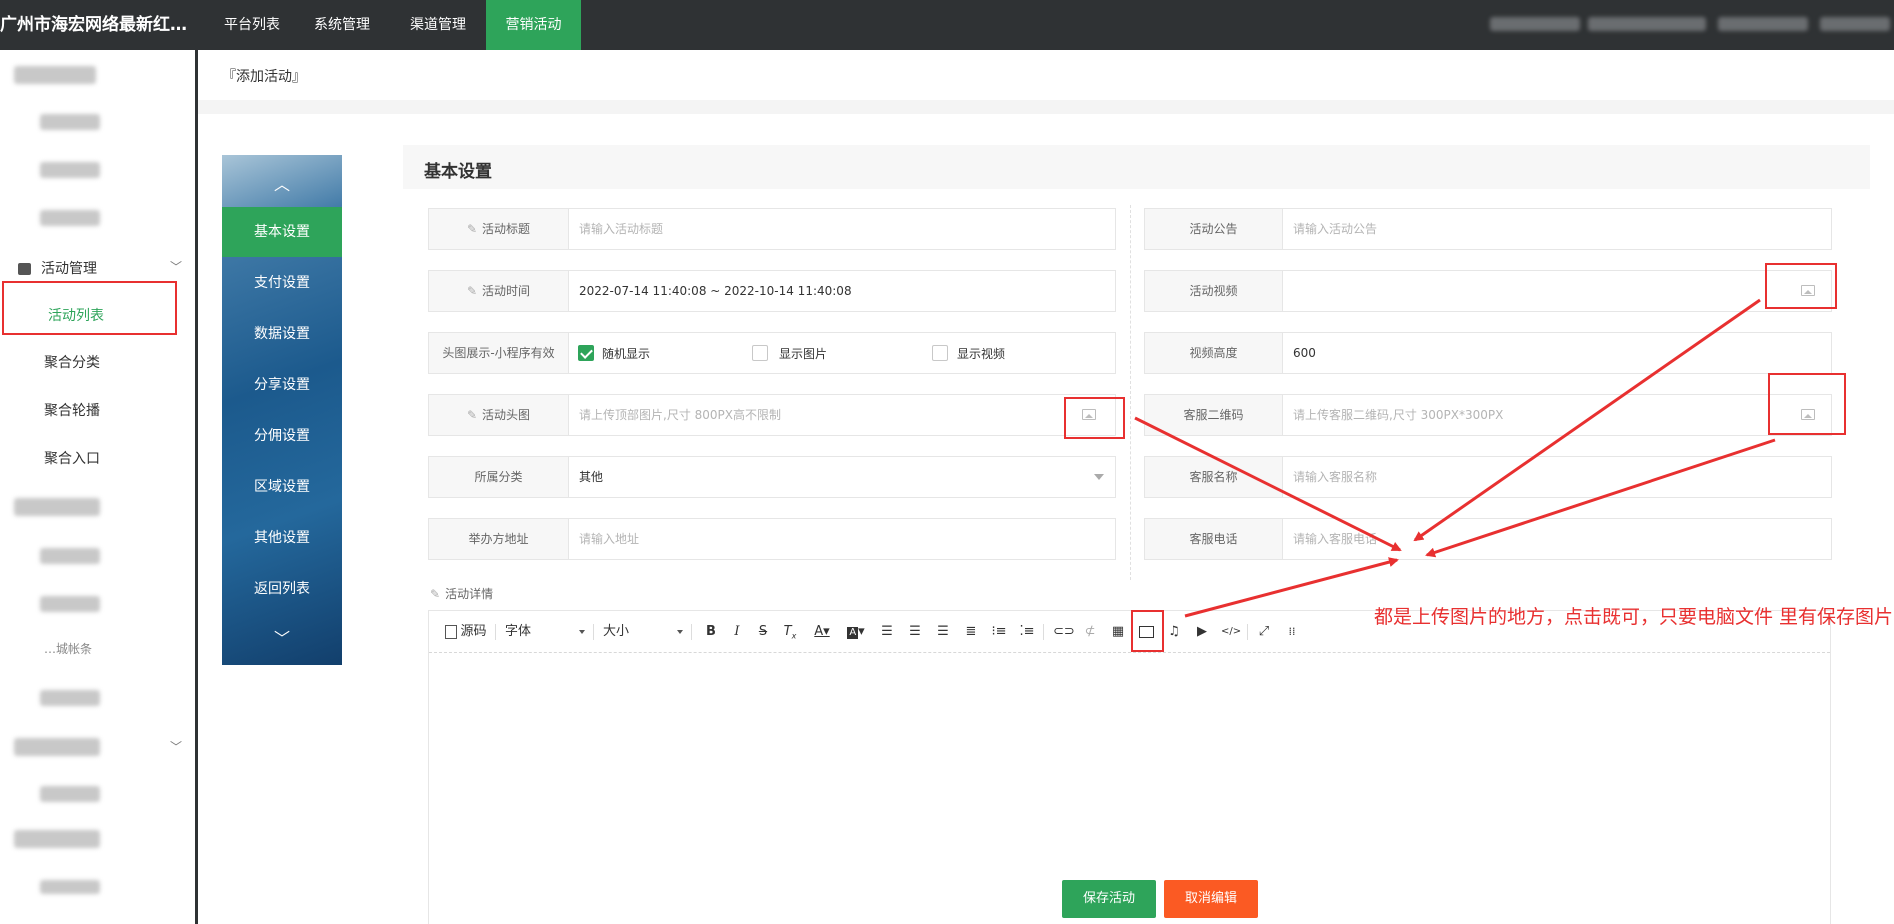 The height and width of the screenshot is (924, 1894). I want to click on arrow-from-editor-image, so click(1291, 587).